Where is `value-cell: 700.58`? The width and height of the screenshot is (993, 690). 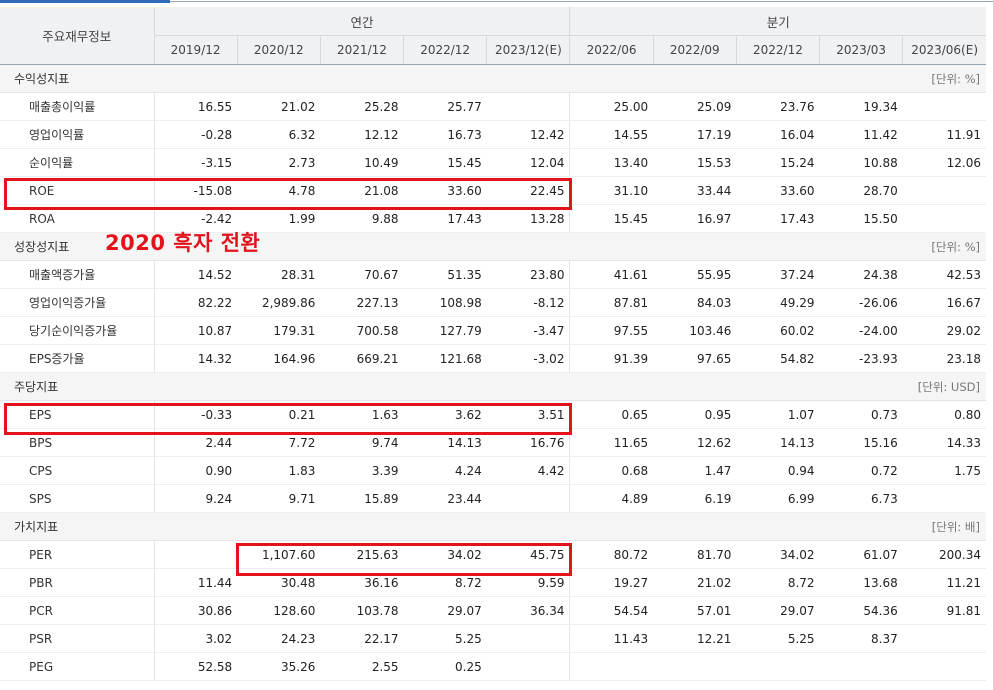
value-cell: 700.58 is located at coordinates (362, 330).